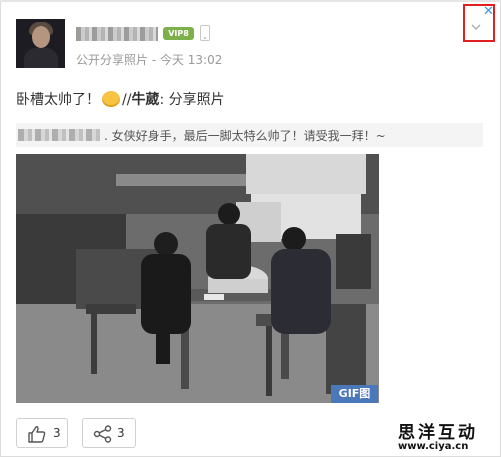  I want to click on mobile-device-icon, so click(205, 33).